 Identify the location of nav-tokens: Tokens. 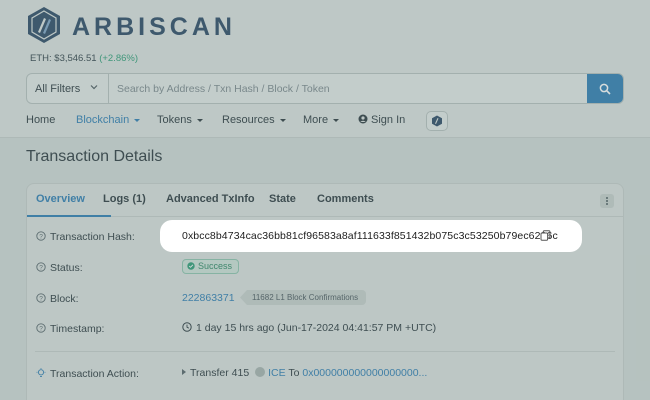
(180, 120).